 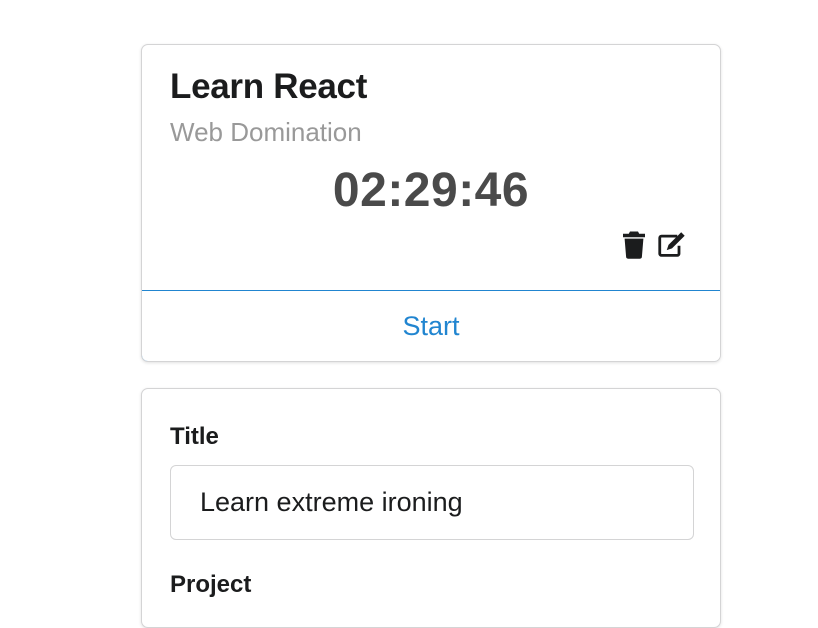 I want to click on timer-actions, so click(x=653, y=244).